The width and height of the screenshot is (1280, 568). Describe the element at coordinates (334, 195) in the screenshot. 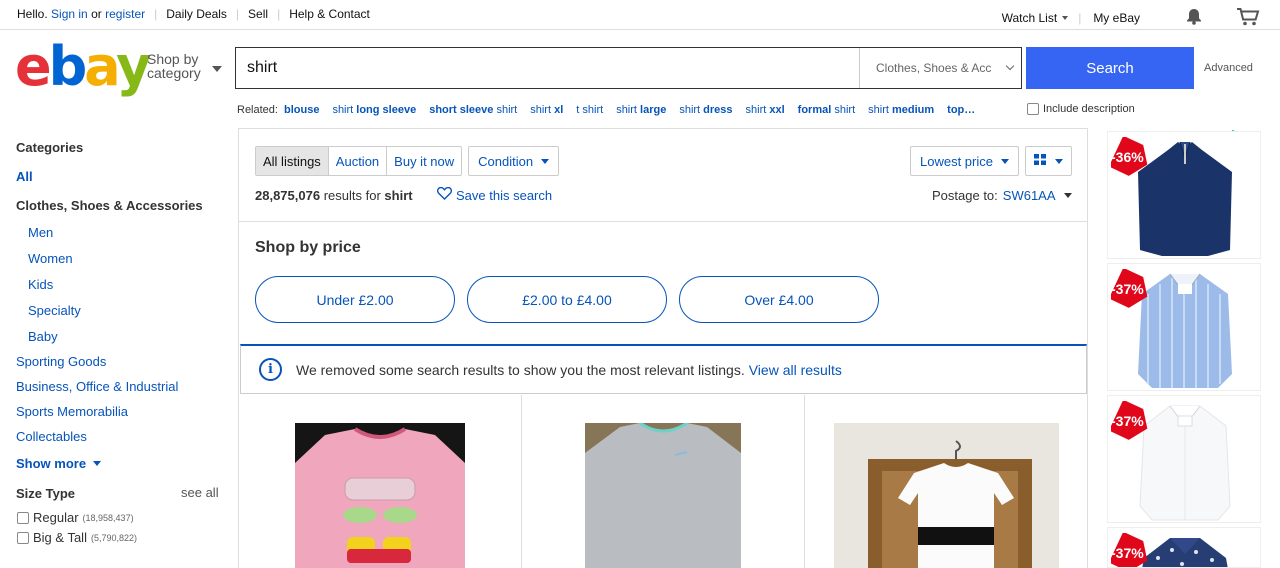

I see `results-count: 28,875,076 results for shirt` at that location.